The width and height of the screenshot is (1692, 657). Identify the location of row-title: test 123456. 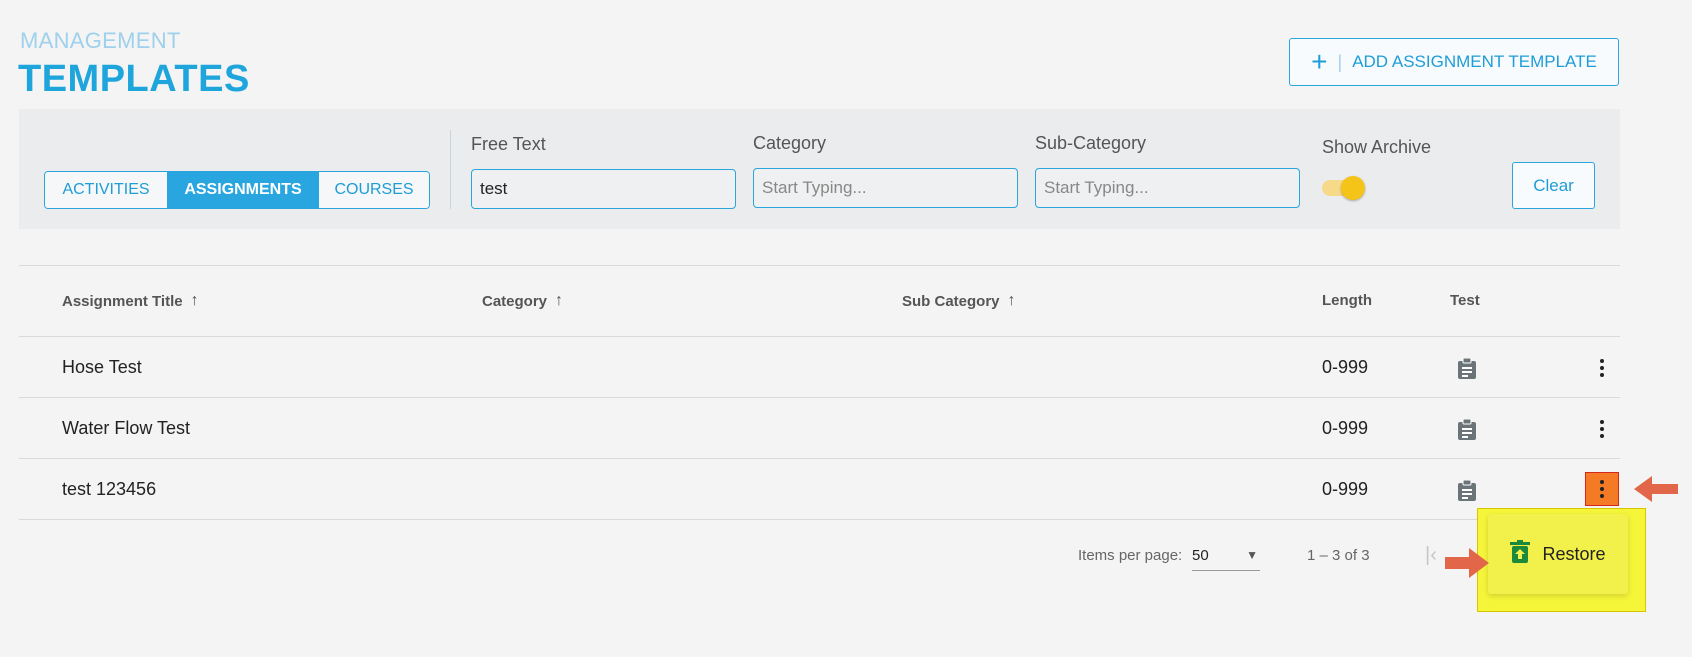
(109, 489).